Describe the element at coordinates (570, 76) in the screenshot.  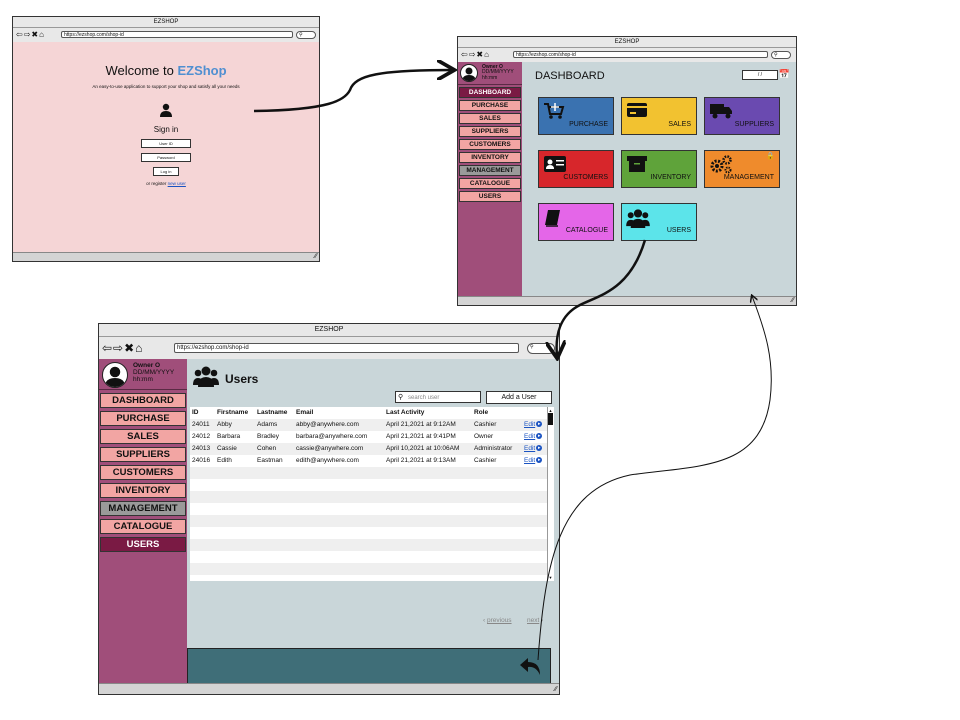
I see `page-title: DASHBOARD` at that location.